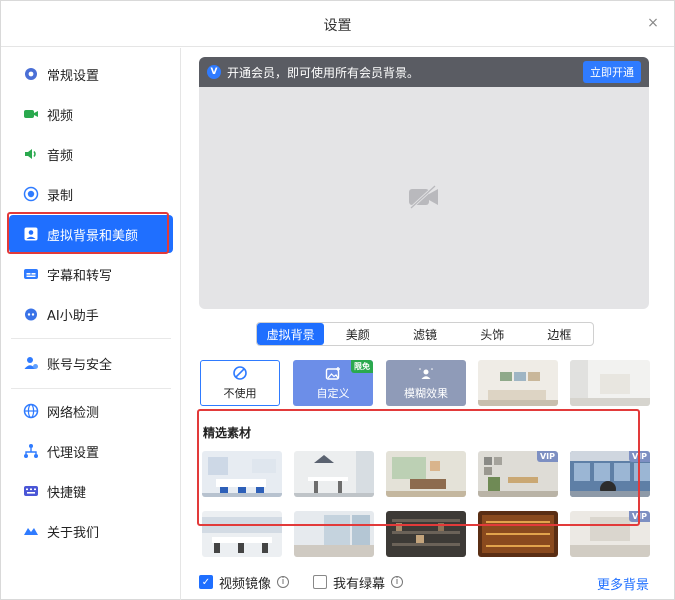  I want to click on sidebar-item-label: 常规设置, so click(73, 76).